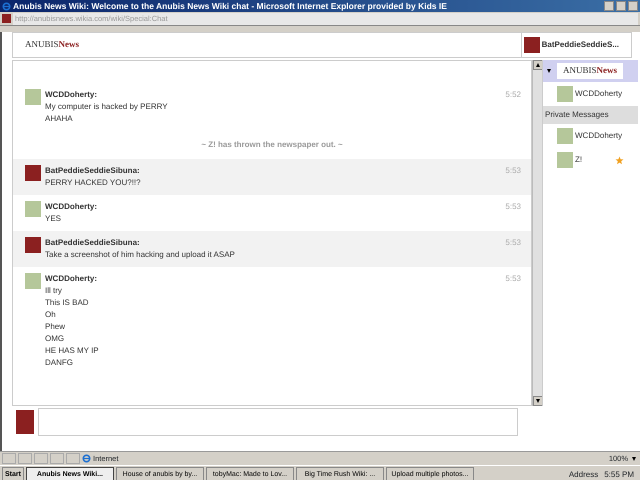 Image resolution: width=640 pixels, height=480 pixels. What do you see at coordinates (537, 233) in the screenshot?
I see `scrollbar` at bounding box center [537, 233].